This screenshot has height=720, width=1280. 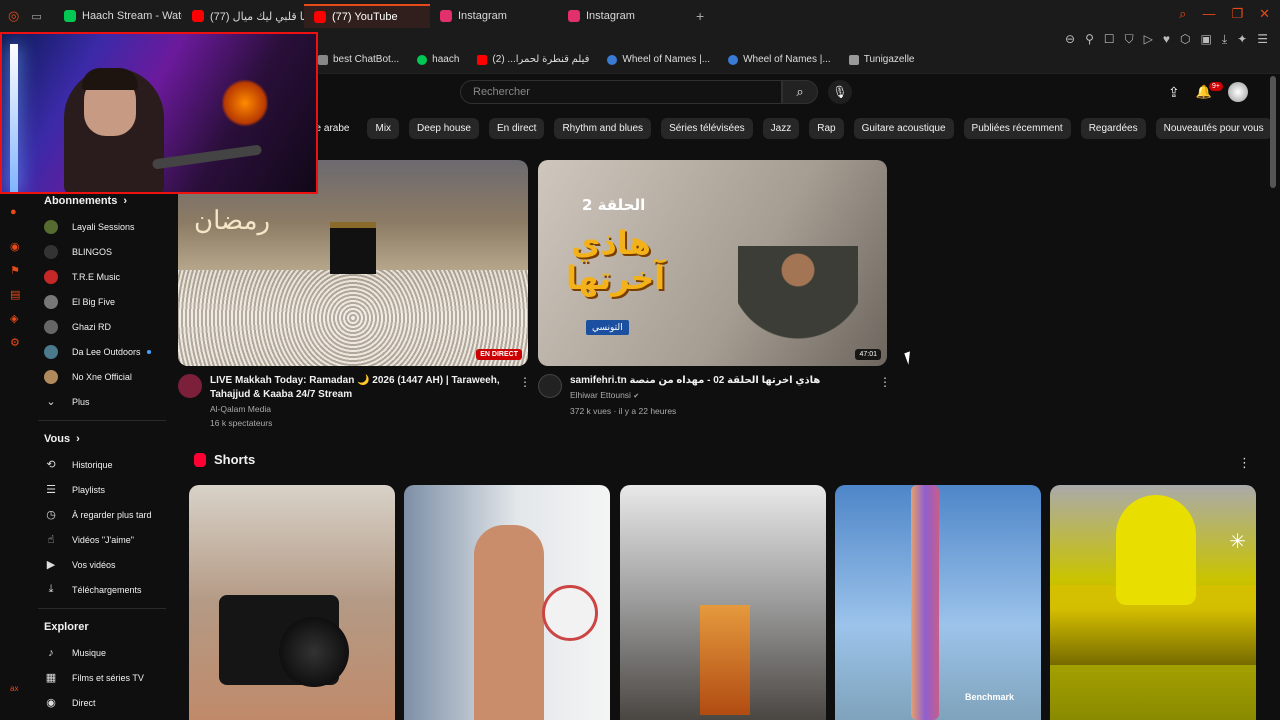 What do you see at coordinates (516, 128) in the screenshot?
I see `chip: En direct` at bounding box center [516, 128].